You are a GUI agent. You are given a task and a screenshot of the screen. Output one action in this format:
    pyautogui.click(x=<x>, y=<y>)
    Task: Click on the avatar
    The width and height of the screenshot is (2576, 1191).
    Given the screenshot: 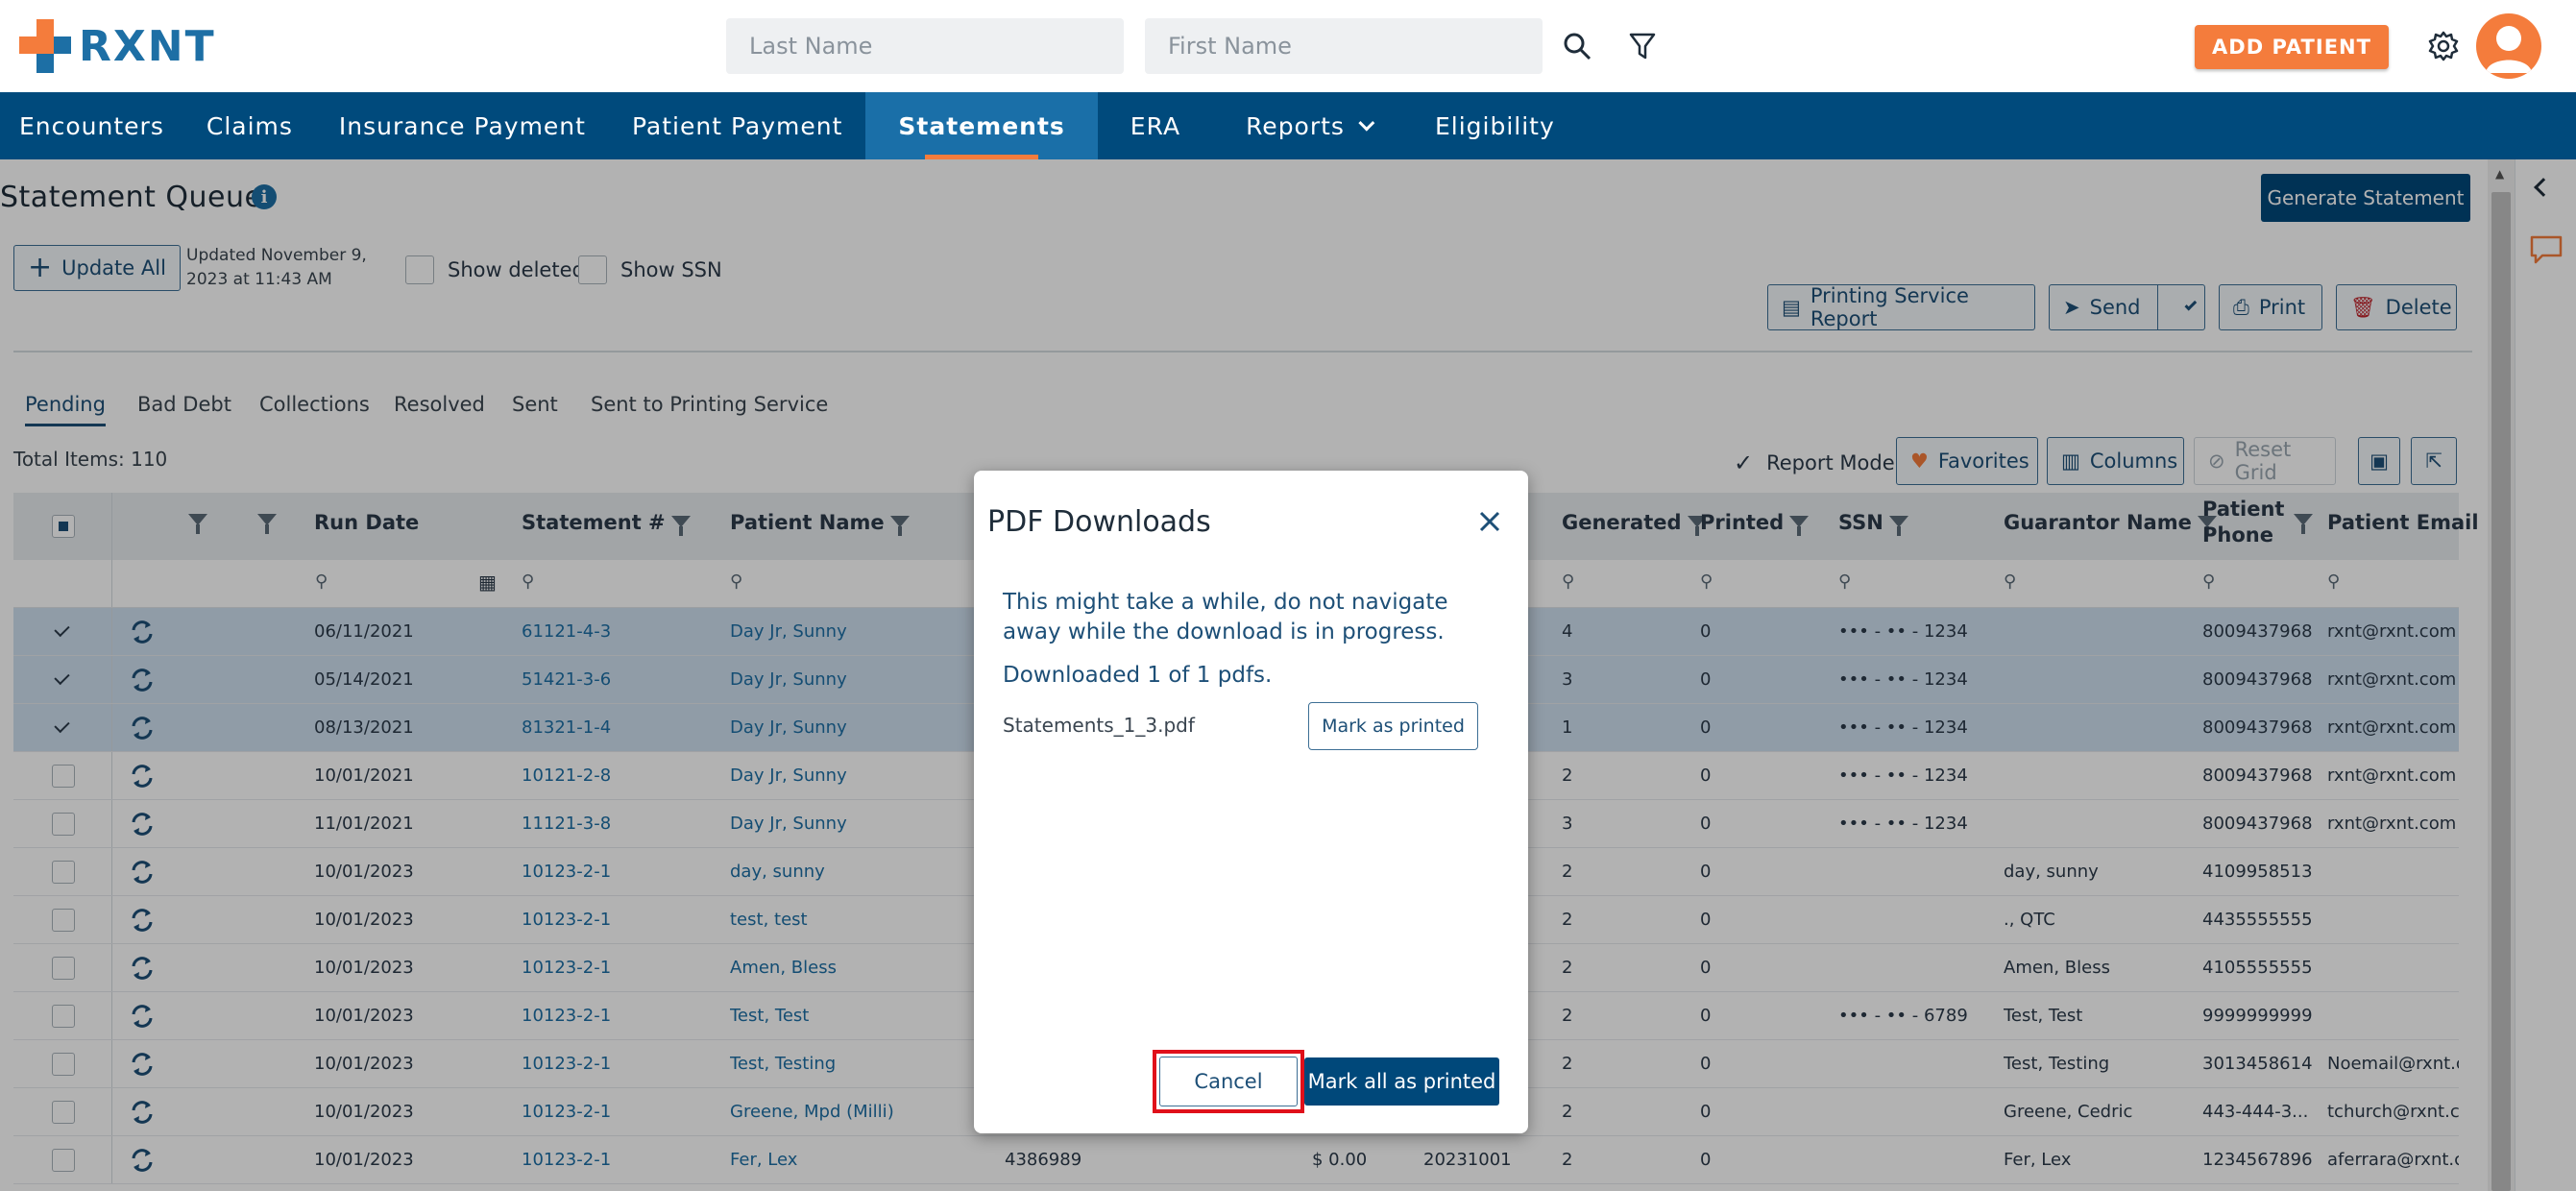 What is the action you would take?
    pyautogui.click(x=2508, y=46)
    